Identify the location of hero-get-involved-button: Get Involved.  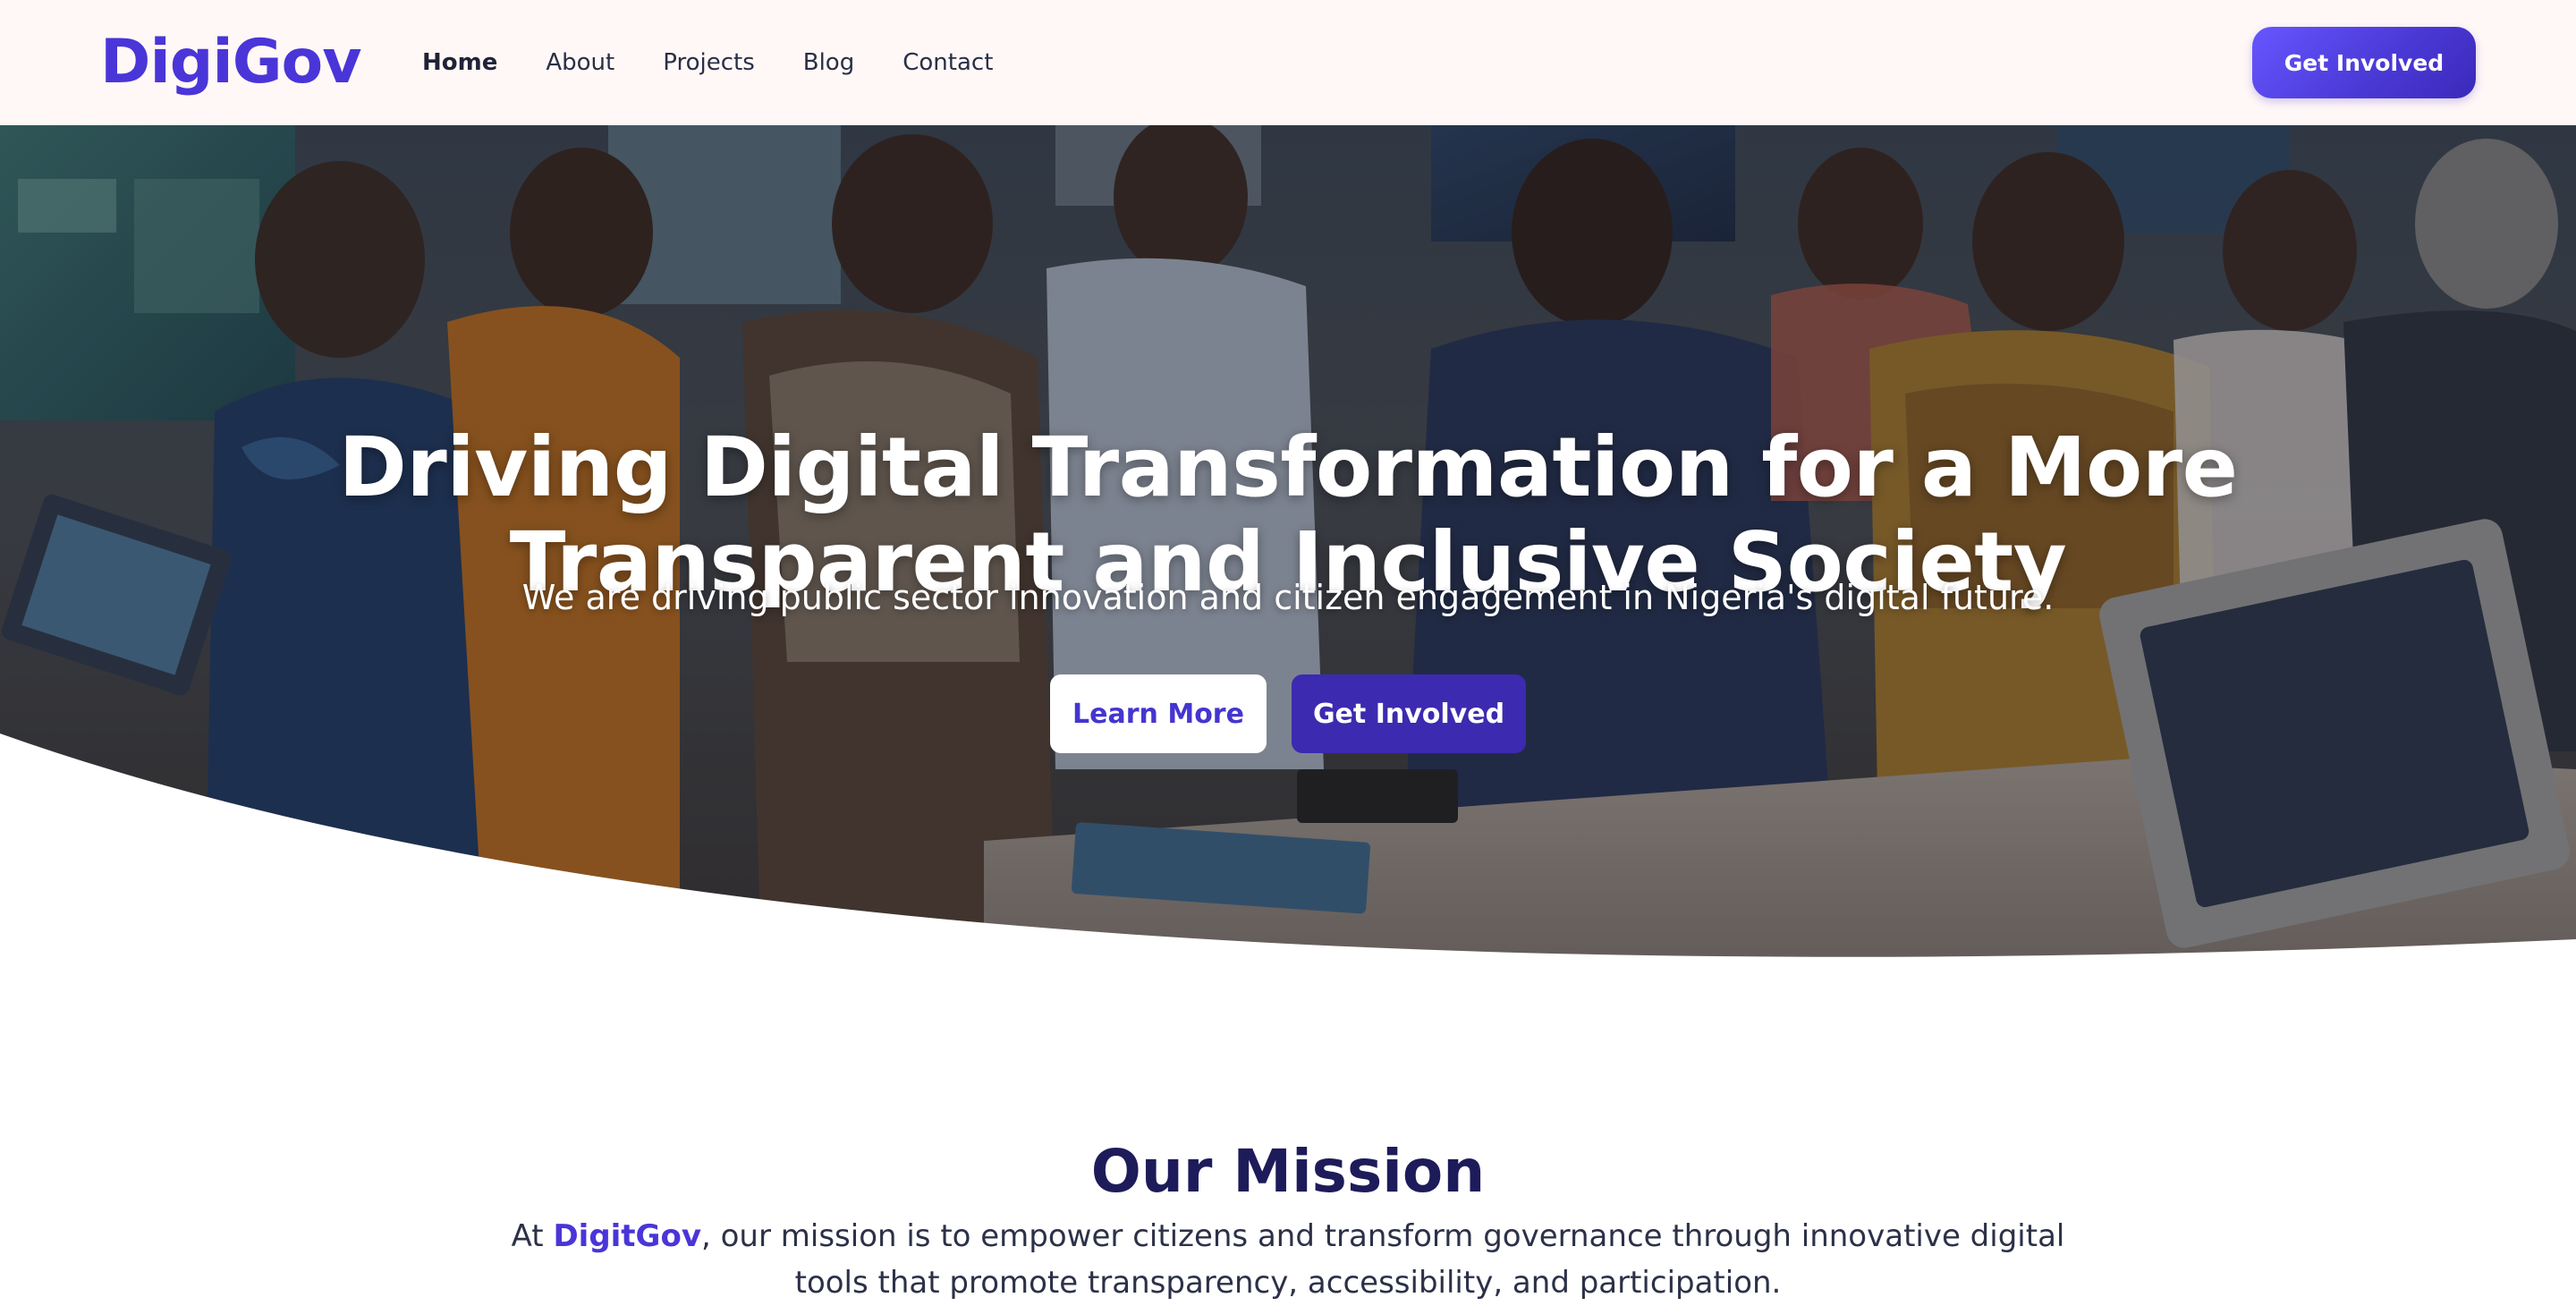
(1409, 714).